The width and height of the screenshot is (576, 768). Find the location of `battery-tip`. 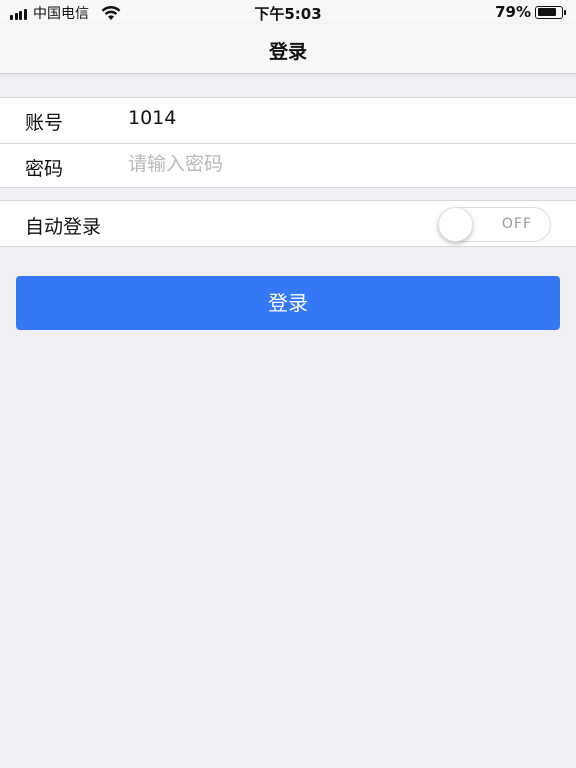

battery-tip is located at coordinates (565, 12).